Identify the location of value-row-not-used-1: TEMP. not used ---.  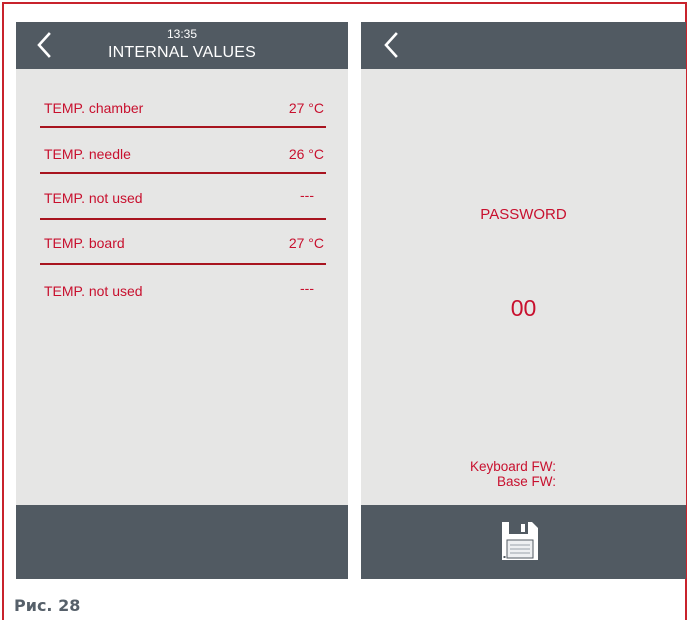
(182, 199).